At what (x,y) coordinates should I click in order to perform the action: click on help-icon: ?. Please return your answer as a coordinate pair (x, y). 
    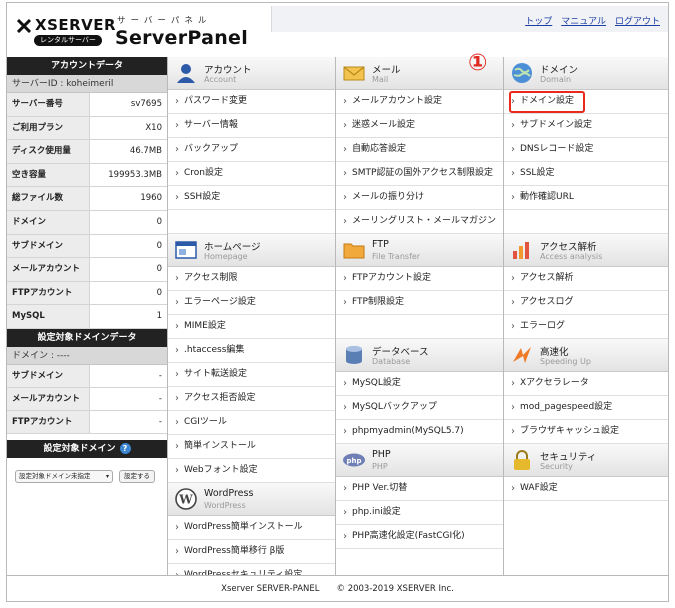
    Looking at the image, I should click on (125, 448).